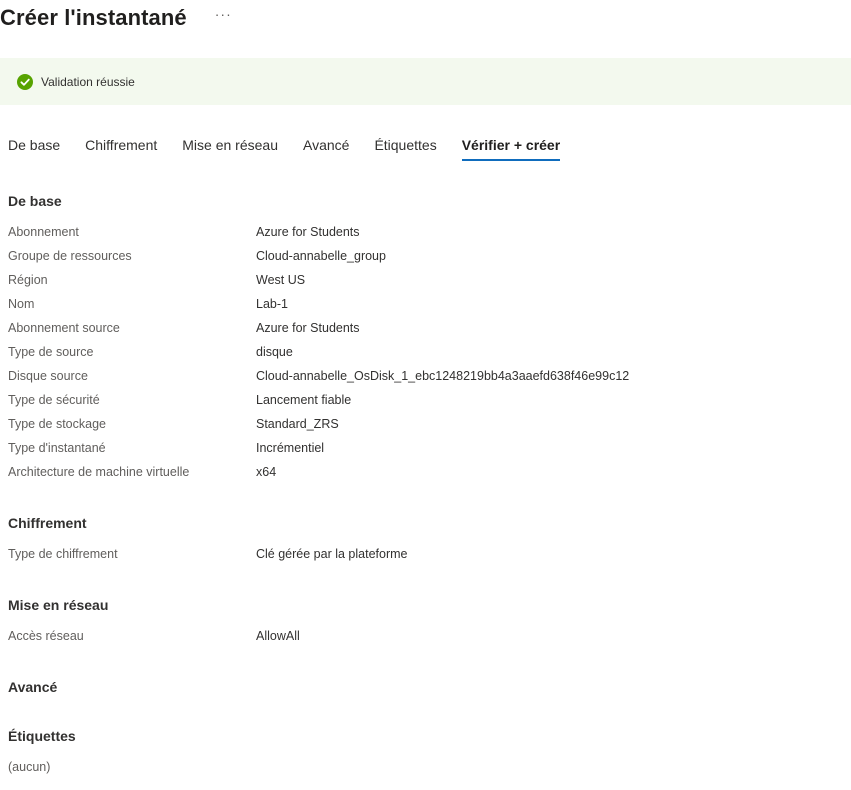 The height and width of the screenshot is (790, 851). What do you see at coordinates (51, 352) in the screenshot?
I see `row-label: Type de source` at bounding box center [51, 352].